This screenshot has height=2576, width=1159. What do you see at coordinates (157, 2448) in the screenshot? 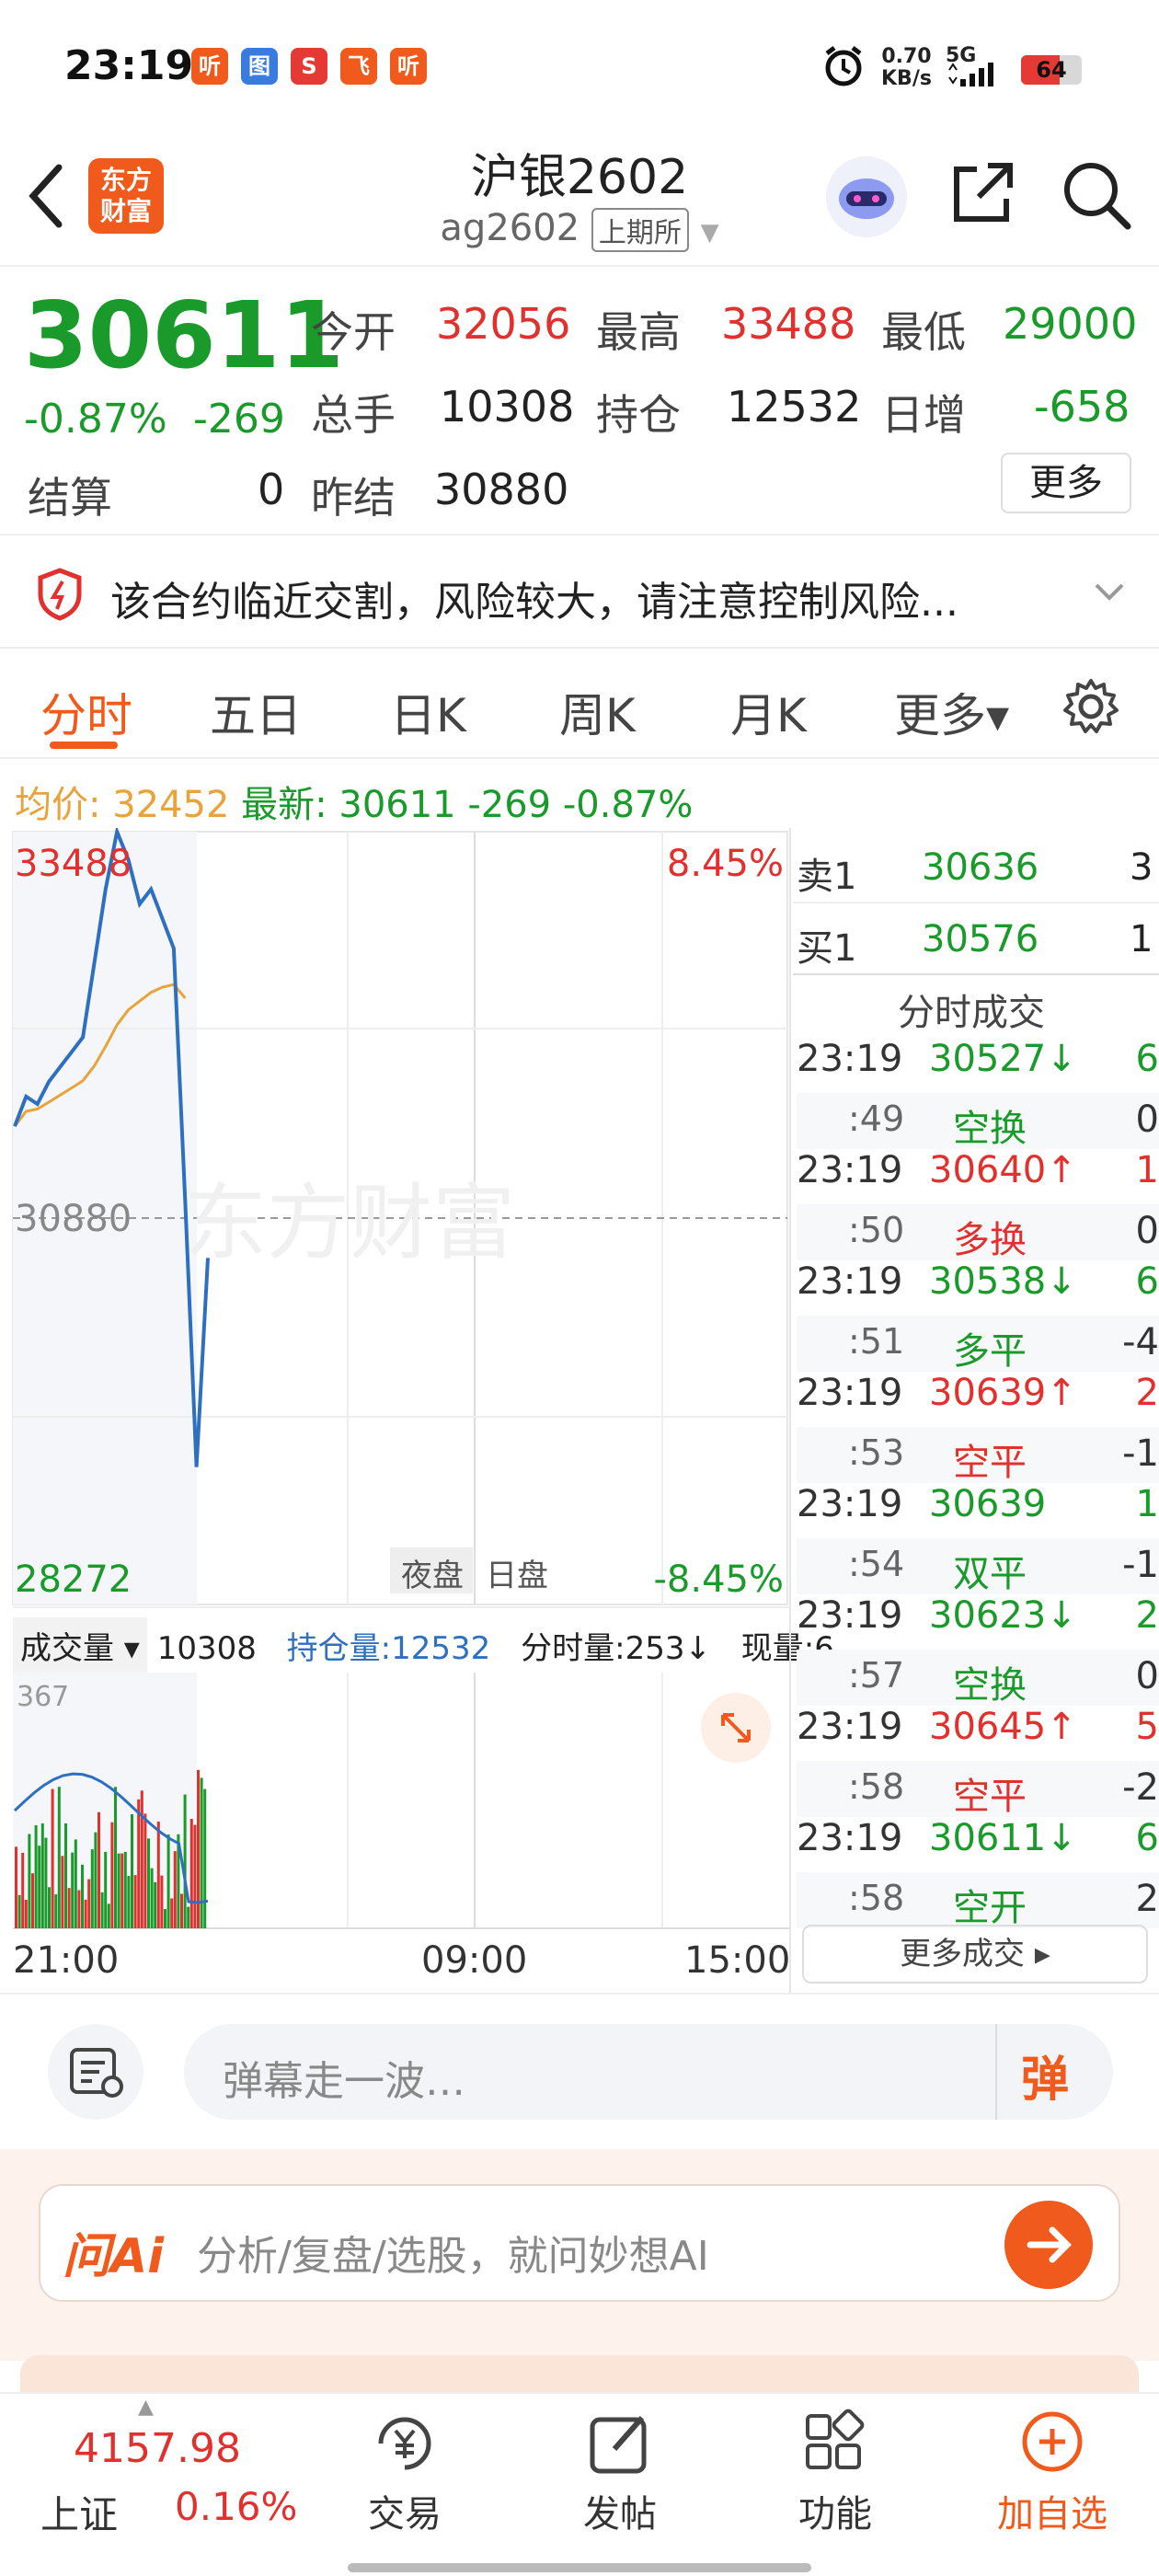
I see `index-value: 4157.98` at bounding box center [157, 2448].